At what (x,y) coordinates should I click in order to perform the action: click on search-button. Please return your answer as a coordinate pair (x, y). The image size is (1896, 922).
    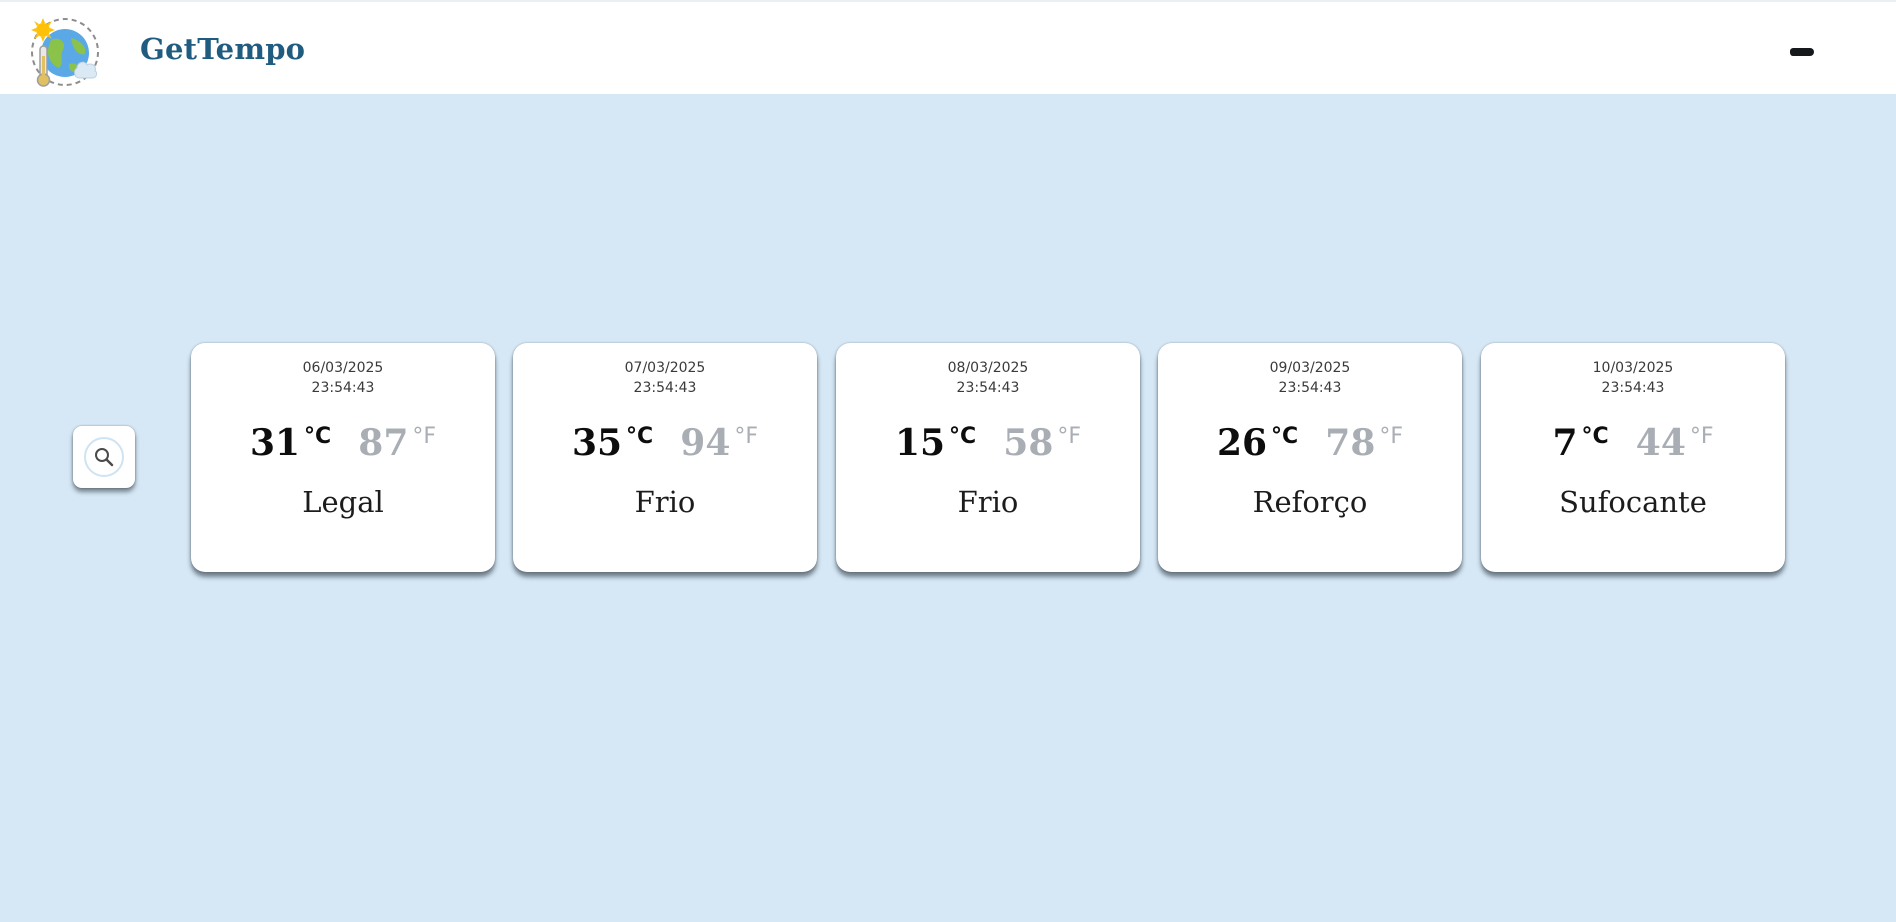
    Looking at the image, I should click on (104, 457).